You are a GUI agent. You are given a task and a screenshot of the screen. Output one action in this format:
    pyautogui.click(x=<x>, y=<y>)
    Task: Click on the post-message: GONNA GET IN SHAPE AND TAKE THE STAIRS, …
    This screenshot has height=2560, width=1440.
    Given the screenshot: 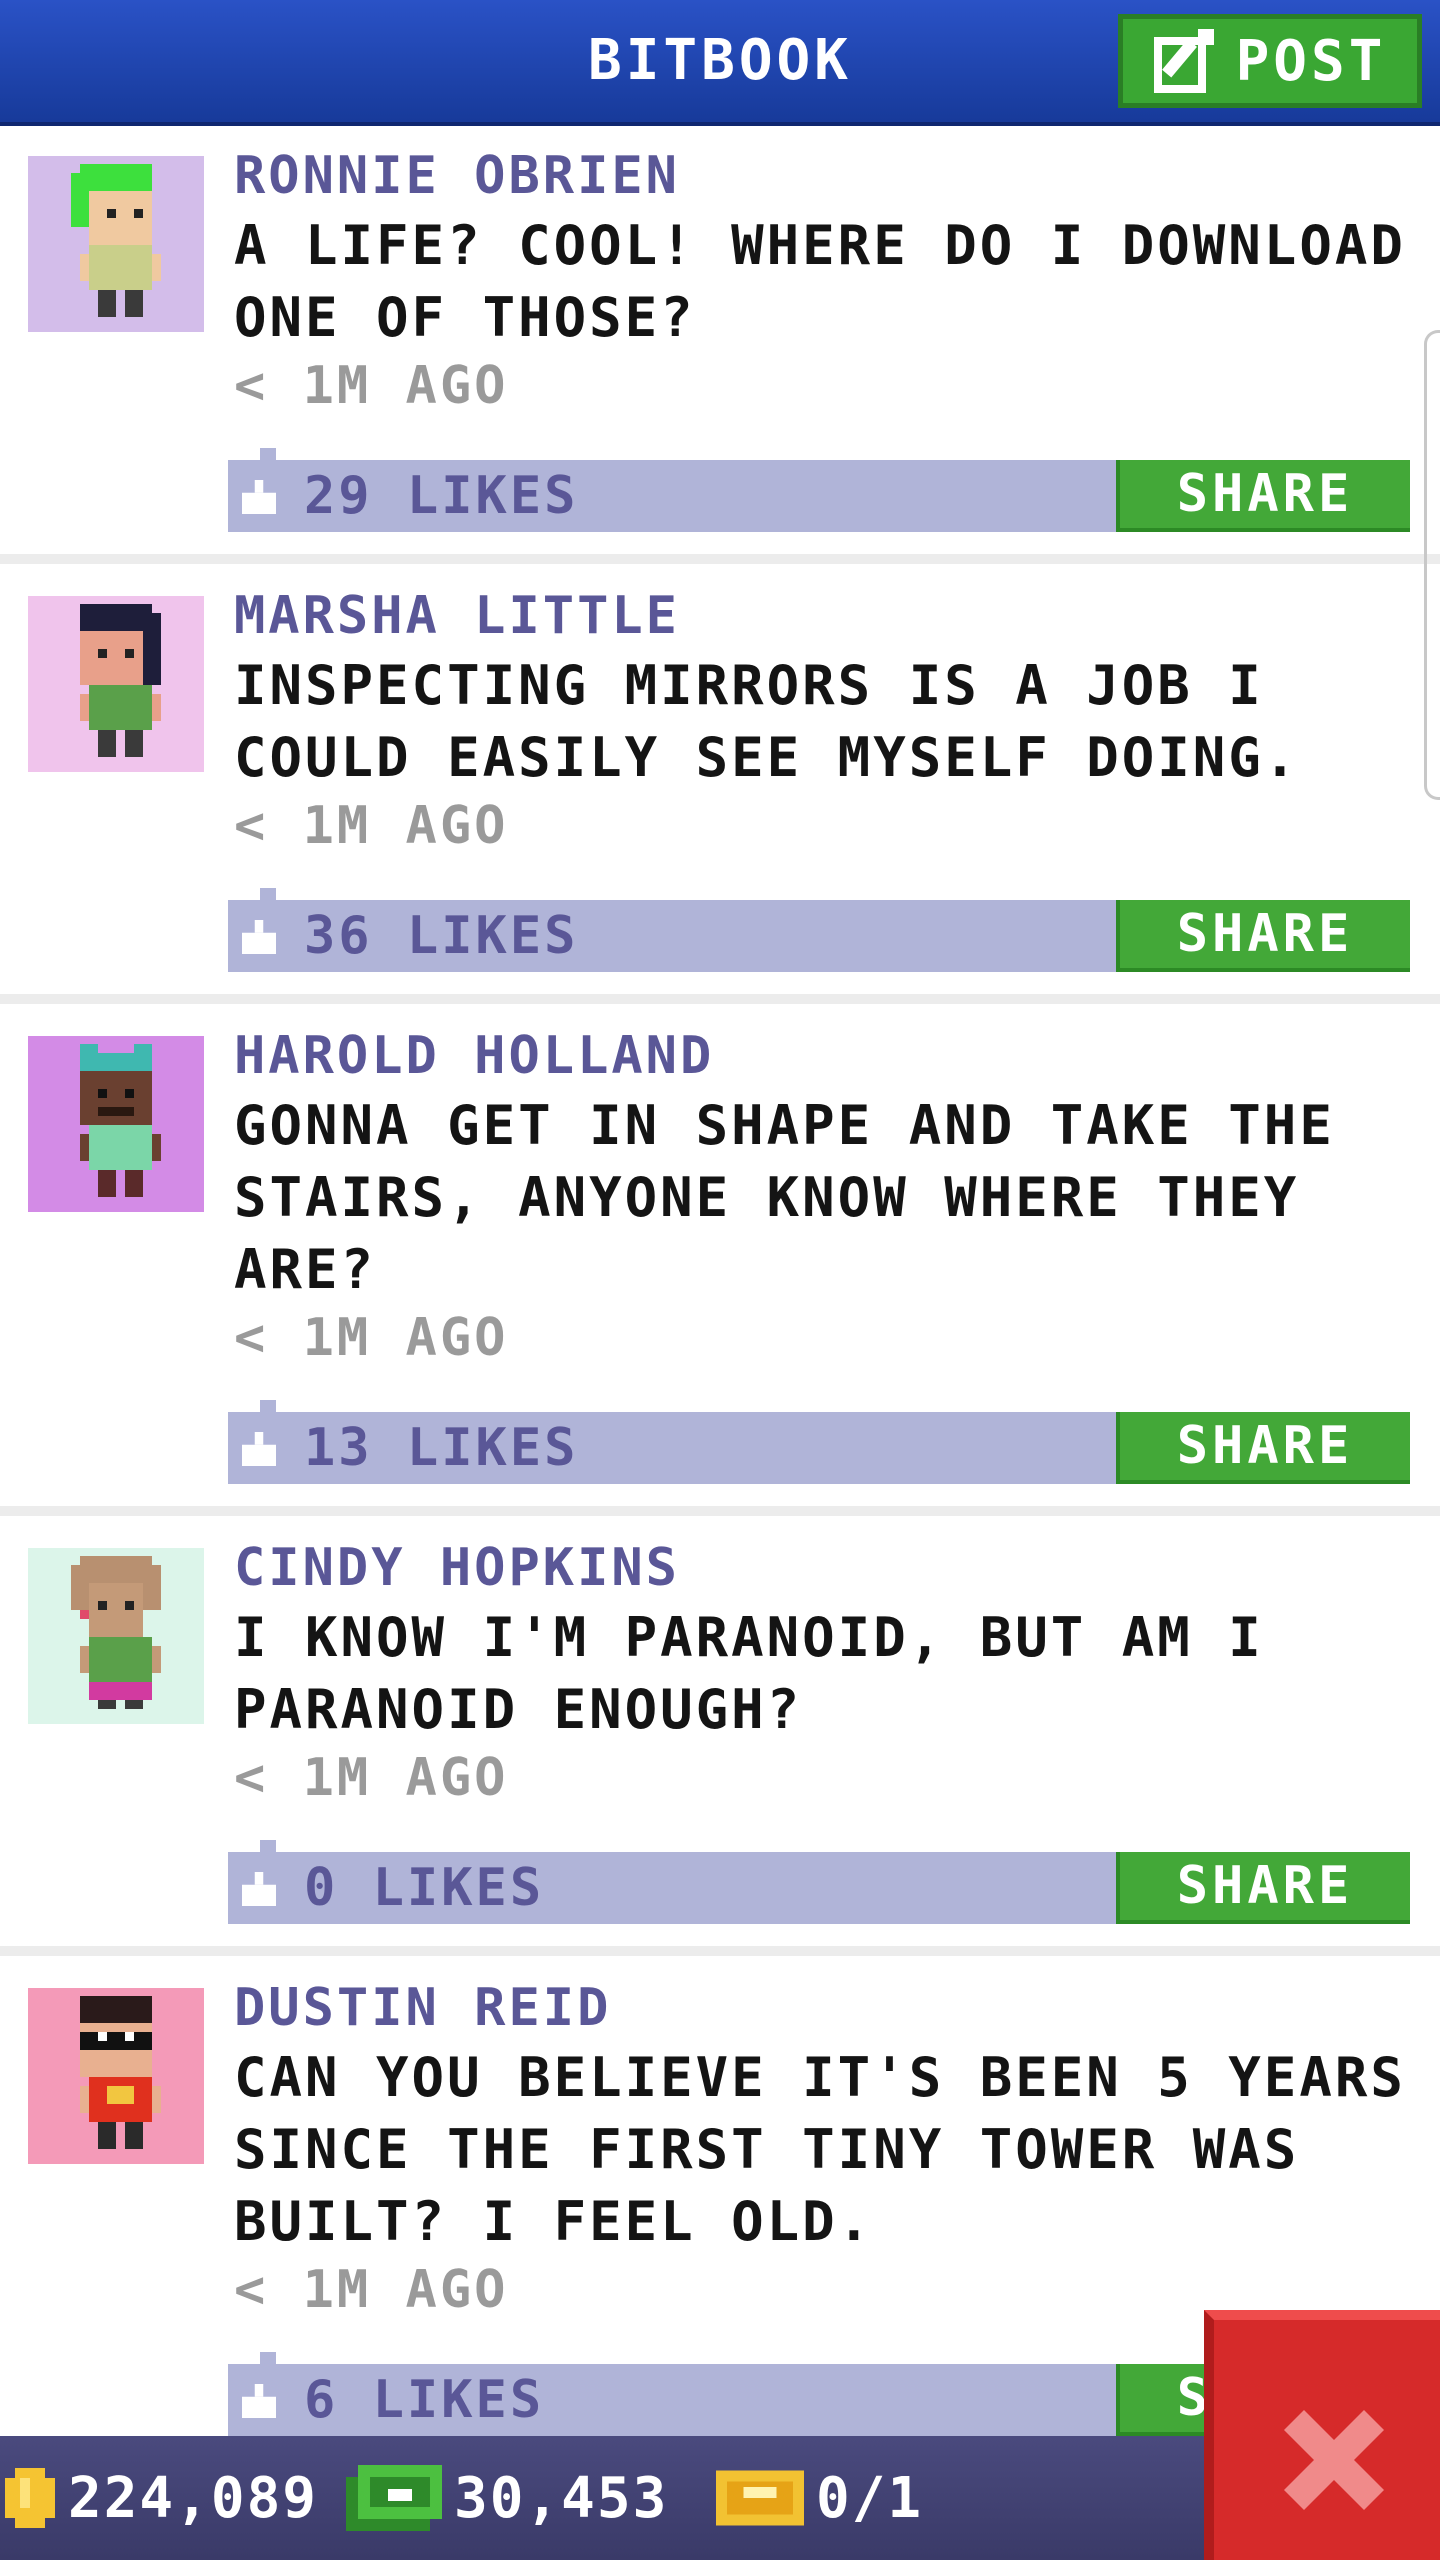 What is the action you would take?
    pyautogui.click(x=784, y=1197)
    